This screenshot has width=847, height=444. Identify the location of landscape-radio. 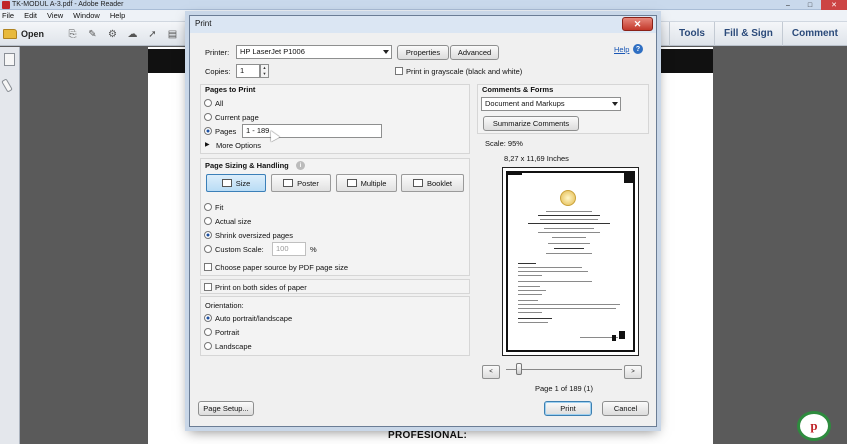
(208, 346).